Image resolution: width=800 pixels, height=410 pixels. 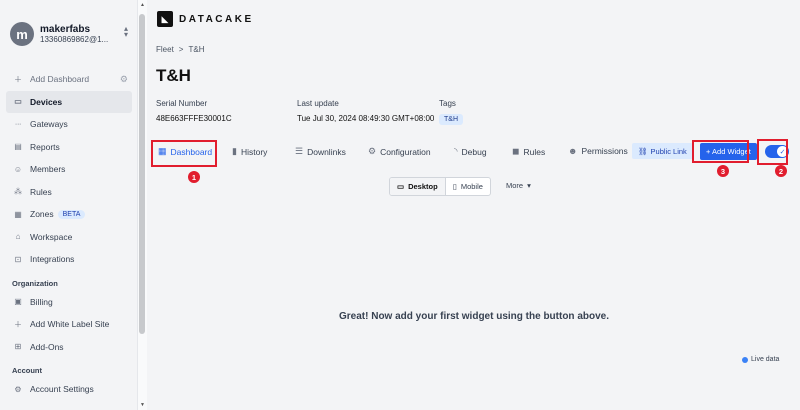 What do you see at coordinates (165, 19) in the screenshot?
I see `datacake-logo-icon: ◣` at bounding box center [165, 19].